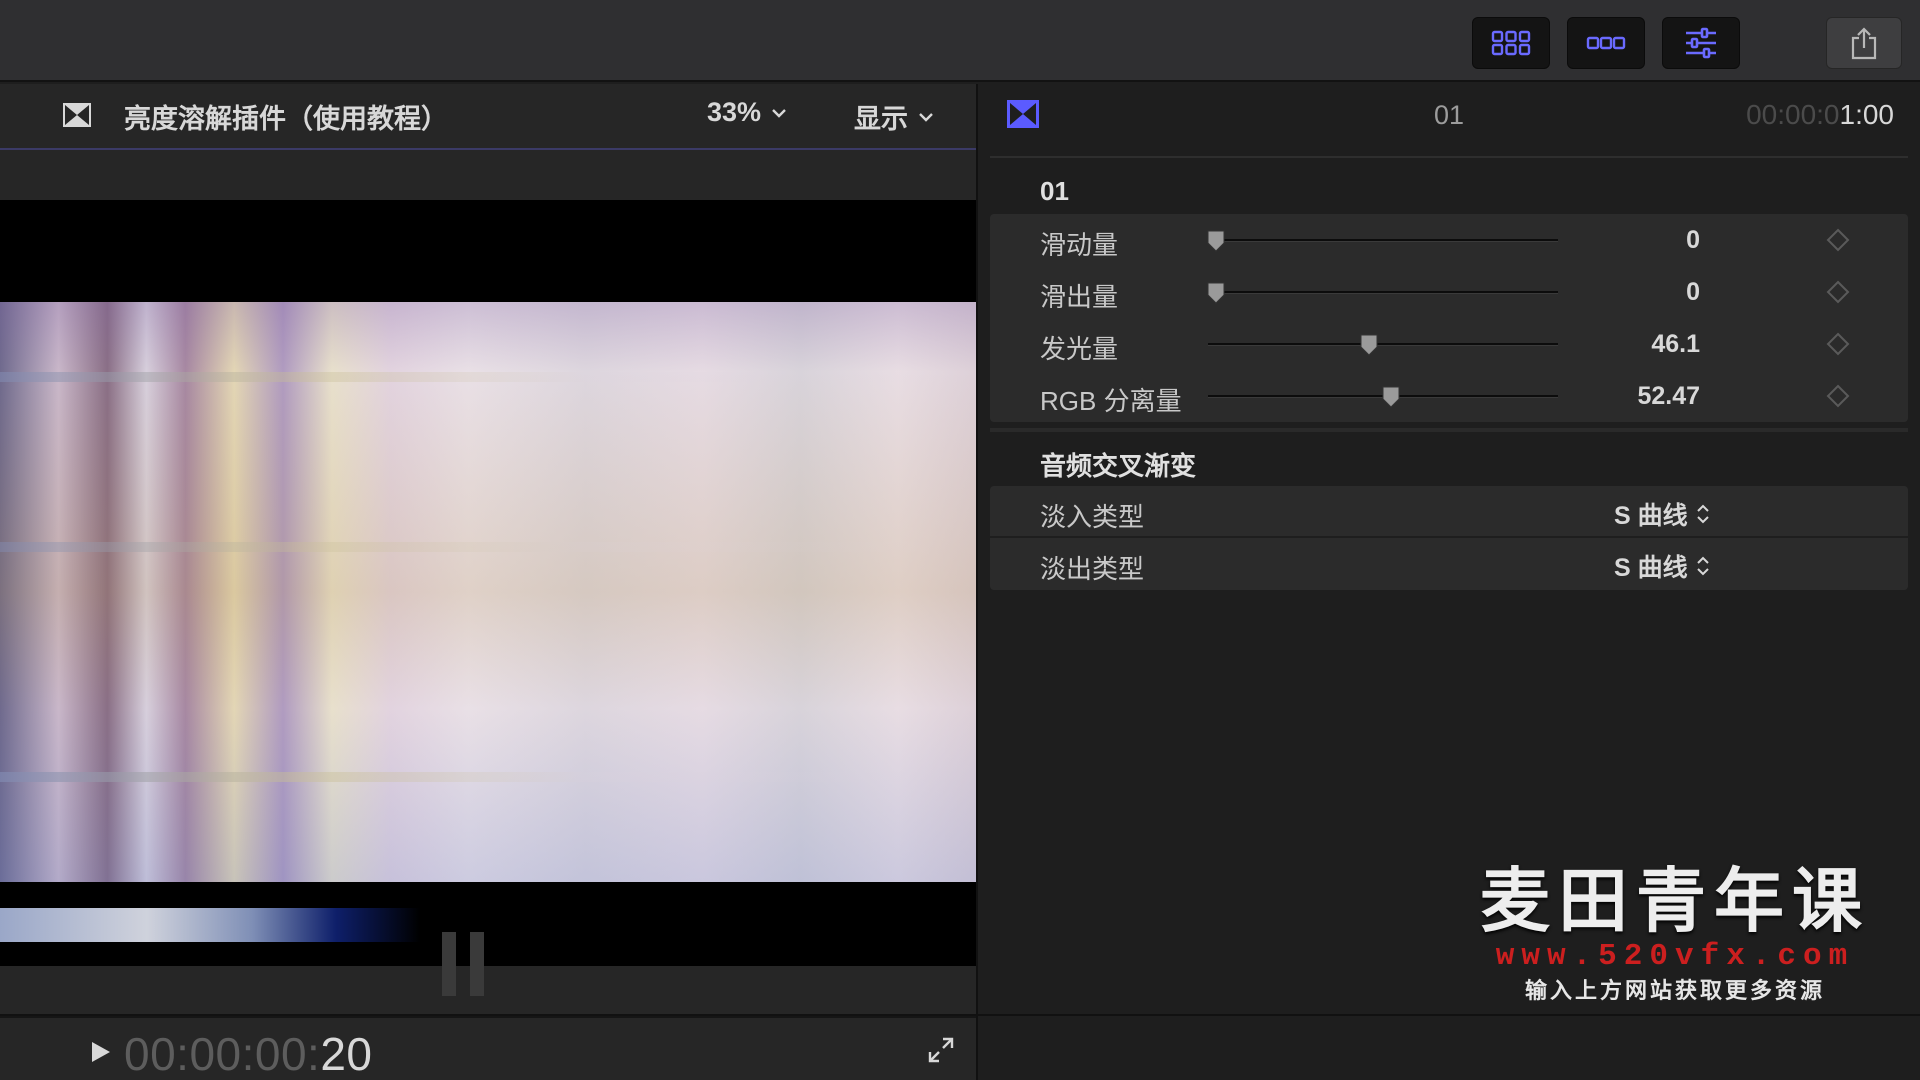 This screenshot has width=1920, height=1080. I want to click on share-button, so click(1864, 43).